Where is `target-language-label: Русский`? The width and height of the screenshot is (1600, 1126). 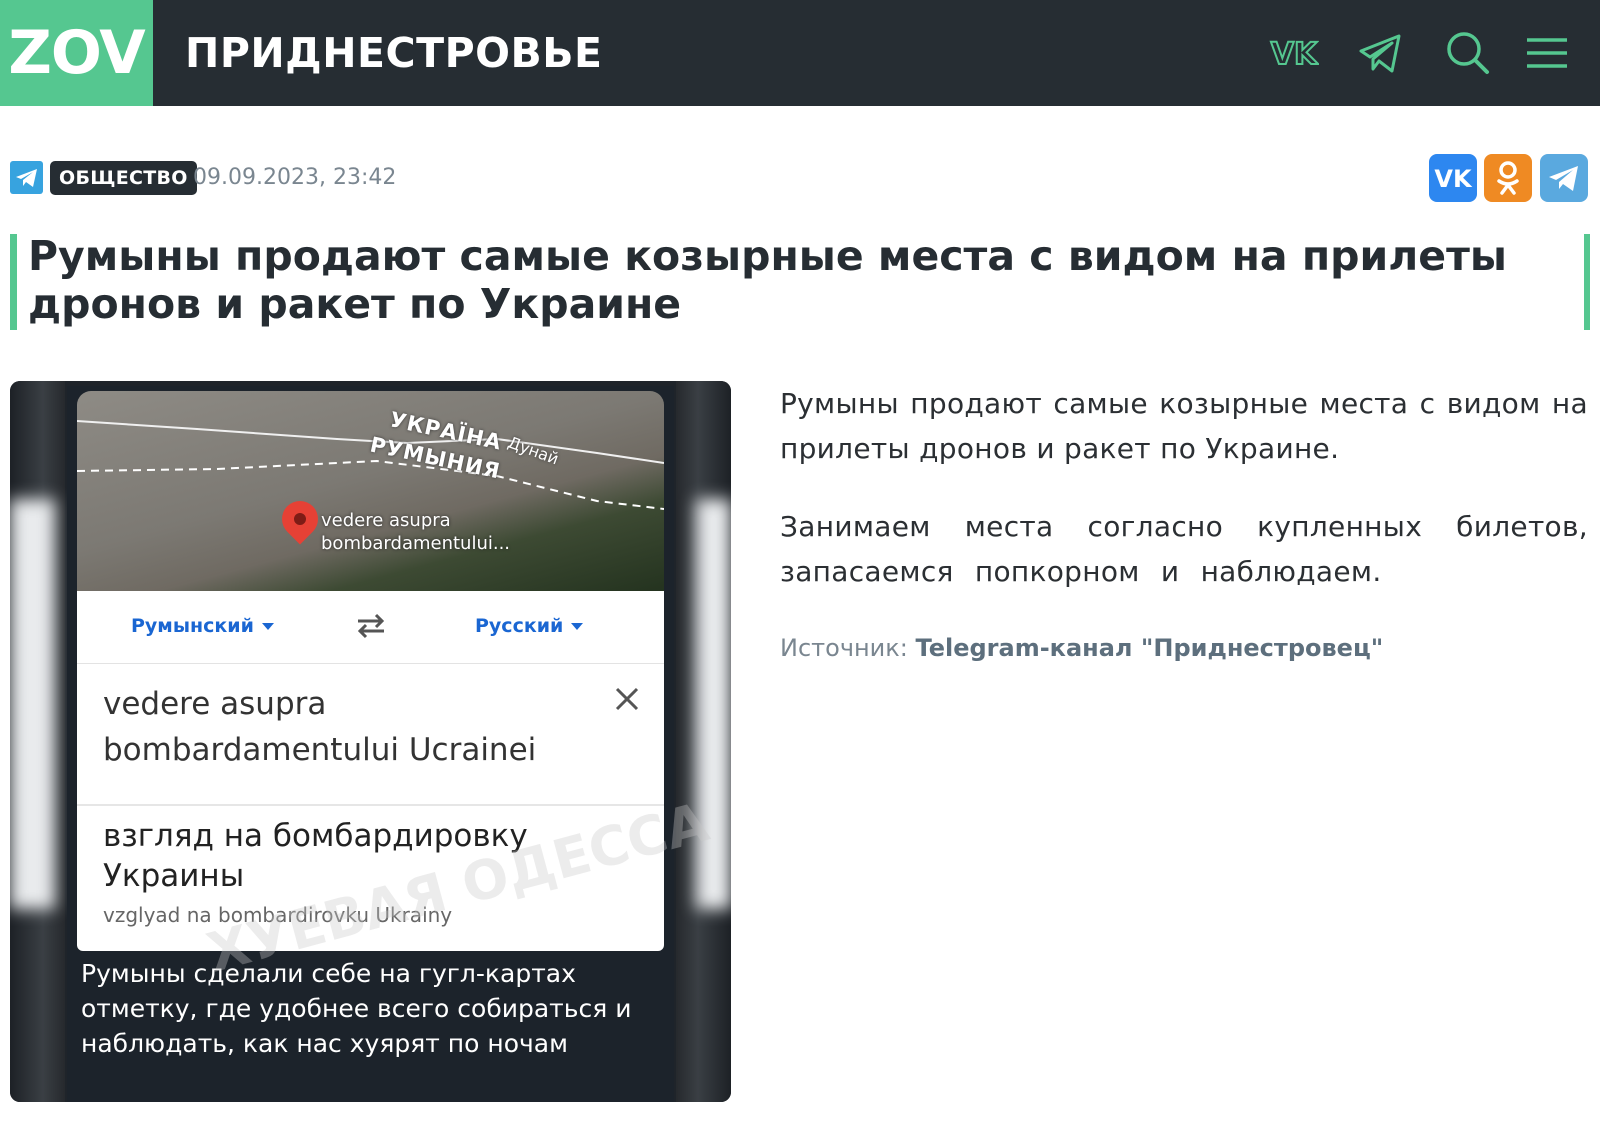 target-language-label: Русский is located at coordinates (519, 626).